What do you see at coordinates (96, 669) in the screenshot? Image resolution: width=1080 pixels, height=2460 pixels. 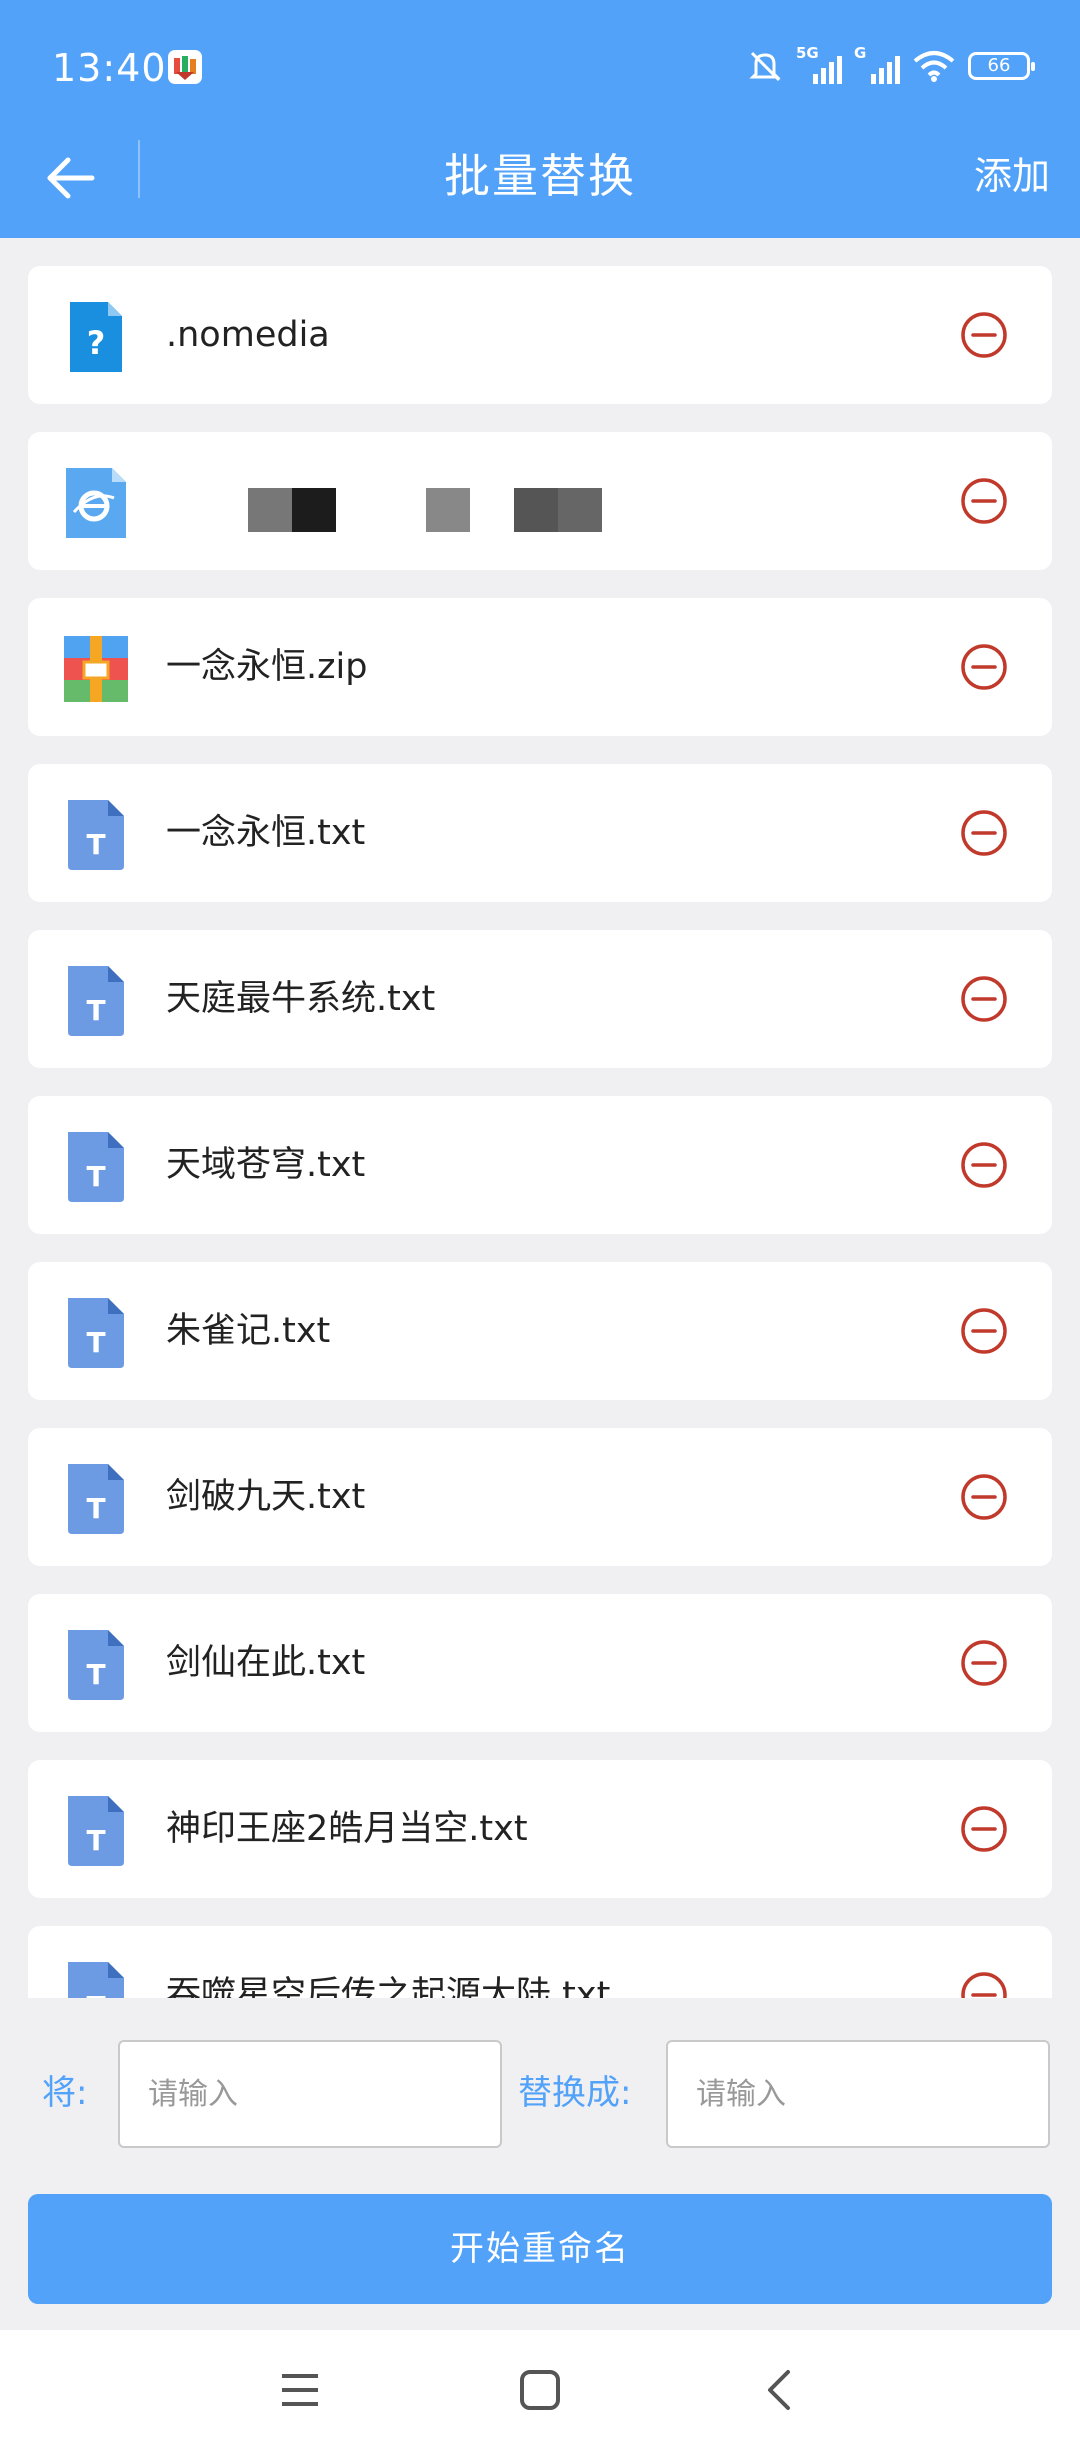 I see `zip-file-icon` at bounding box center [96, 669].